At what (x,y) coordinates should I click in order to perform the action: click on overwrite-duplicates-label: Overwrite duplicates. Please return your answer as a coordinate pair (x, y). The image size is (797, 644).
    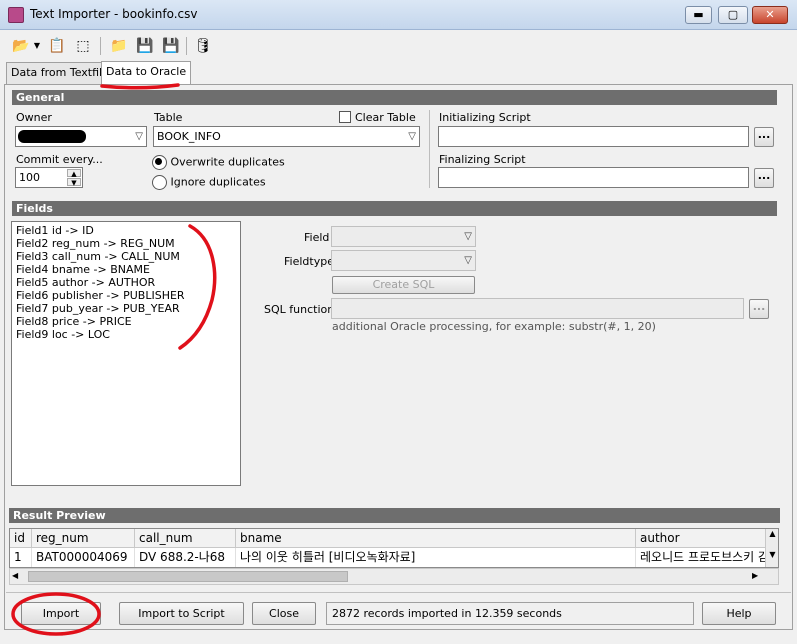
    Looking at the image, I should click on (227, 162).